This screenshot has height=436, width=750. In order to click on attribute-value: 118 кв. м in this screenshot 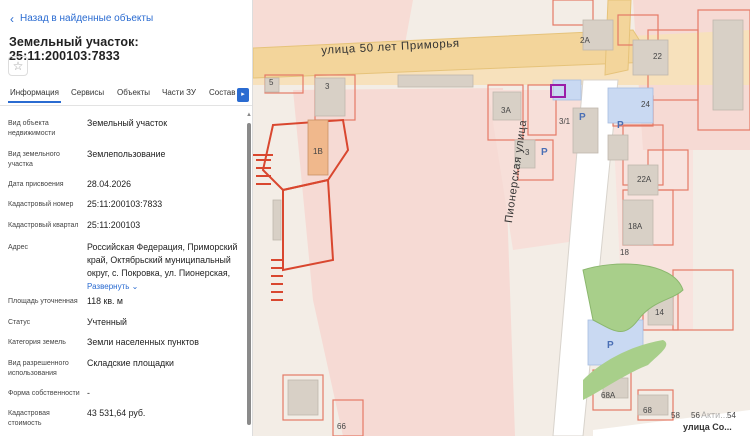, I will do `click(105, 301)`.